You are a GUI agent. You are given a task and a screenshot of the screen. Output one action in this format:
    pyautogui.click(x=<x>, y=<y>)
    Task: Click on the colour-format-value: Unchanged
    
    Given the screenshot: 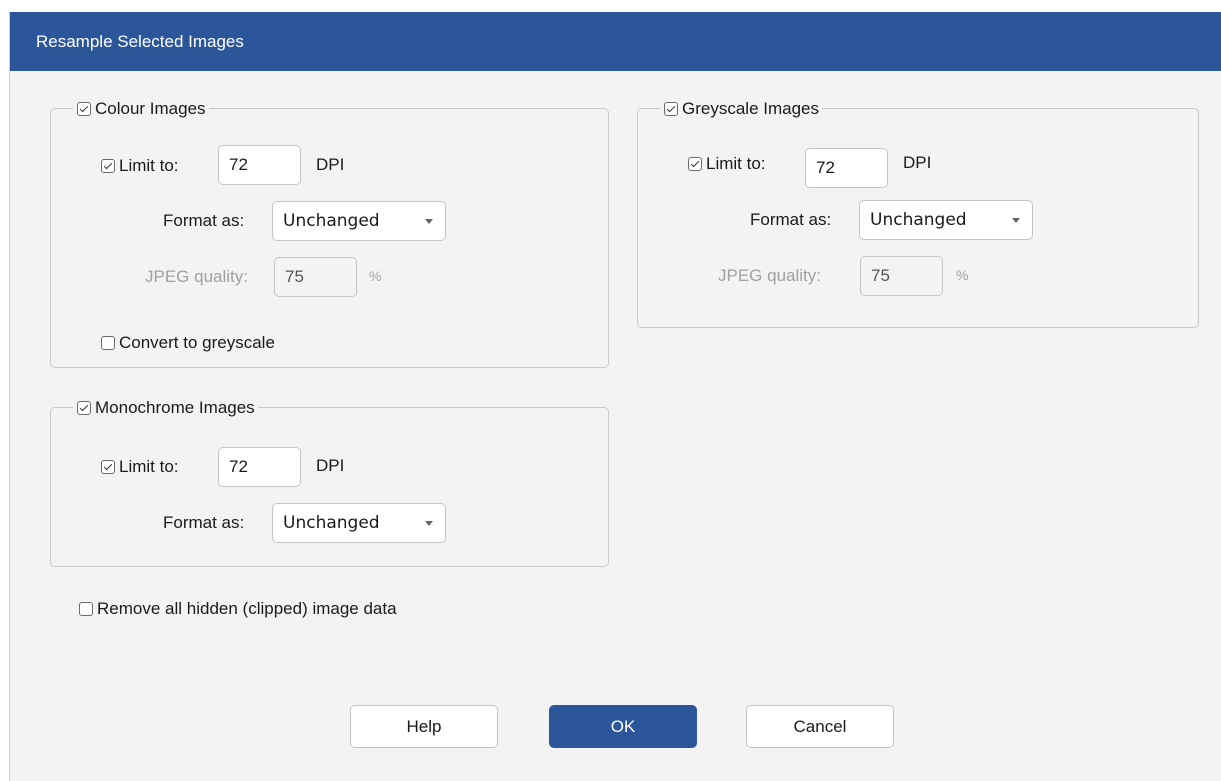 What is the action you would take?
    pyautogui.click(x=331, y=221)
    